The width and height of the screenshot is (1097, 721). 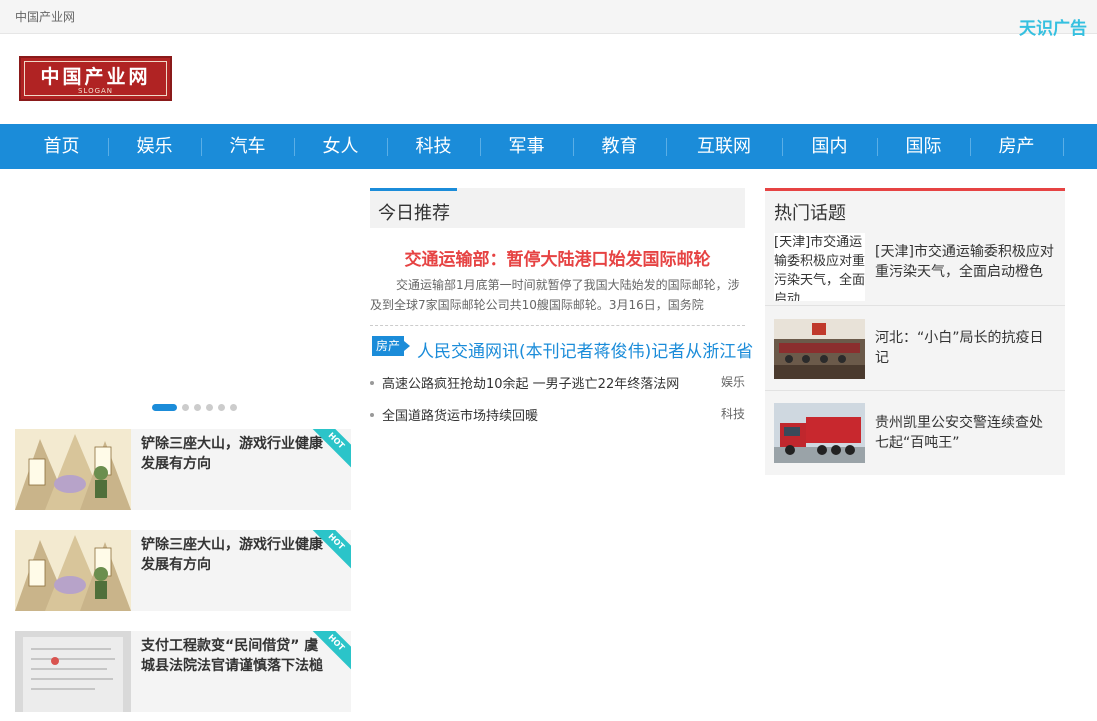 I want to click on category-tag: 房产, so click(x=388, y=346).